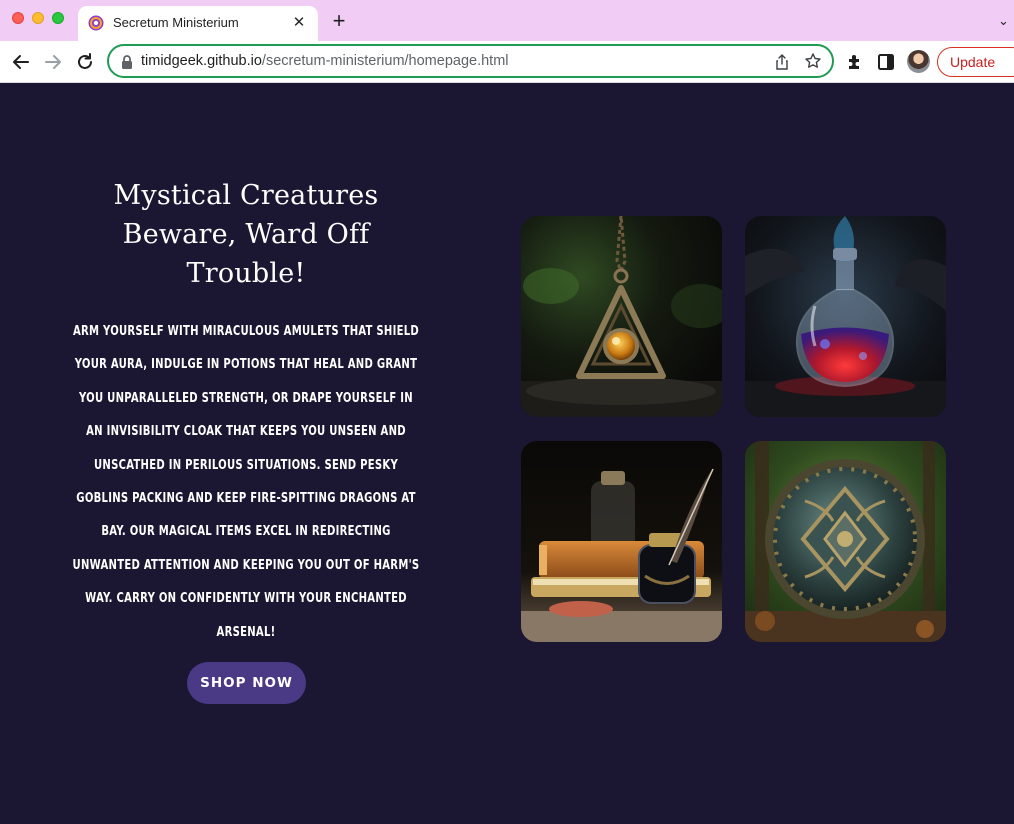 This screenshot has height=824, width=1014. Describe the element at coordinates (53, 62) in the screenshot. I see `forward-arrow-icon` at that location.